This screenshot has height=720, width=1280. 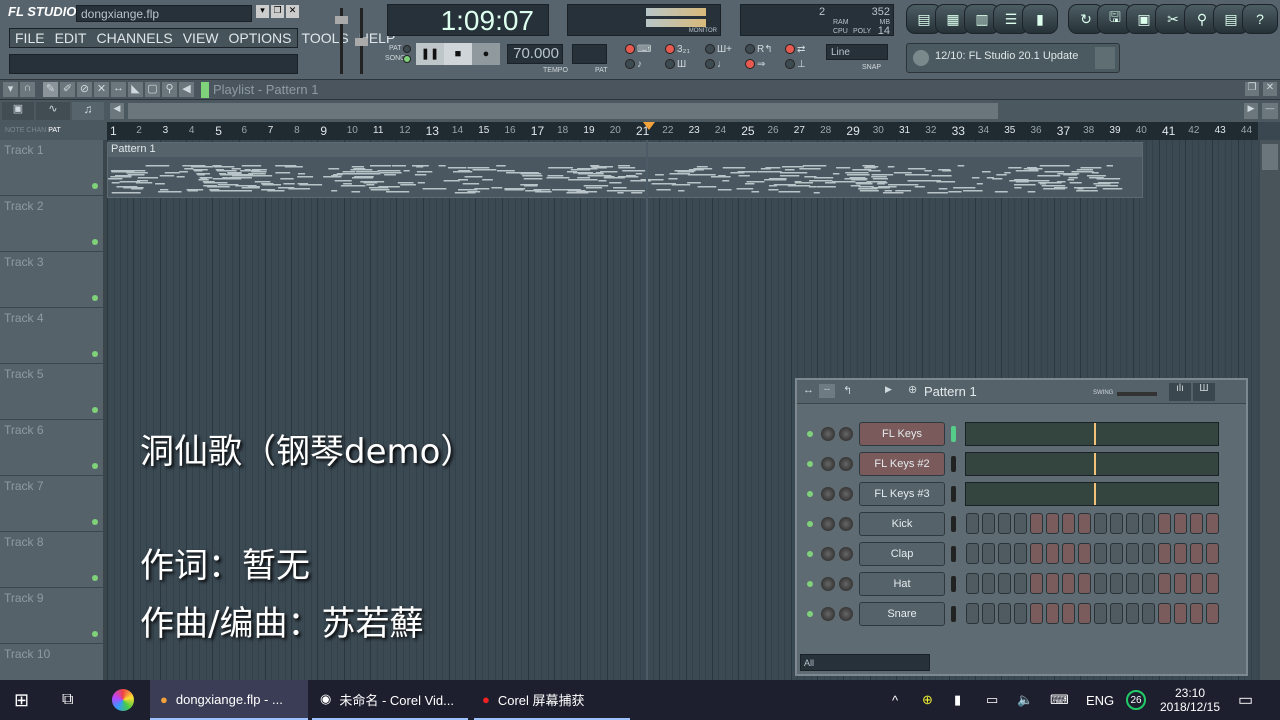 I want to click on snap-select: Line, so click(x=857, y=52).